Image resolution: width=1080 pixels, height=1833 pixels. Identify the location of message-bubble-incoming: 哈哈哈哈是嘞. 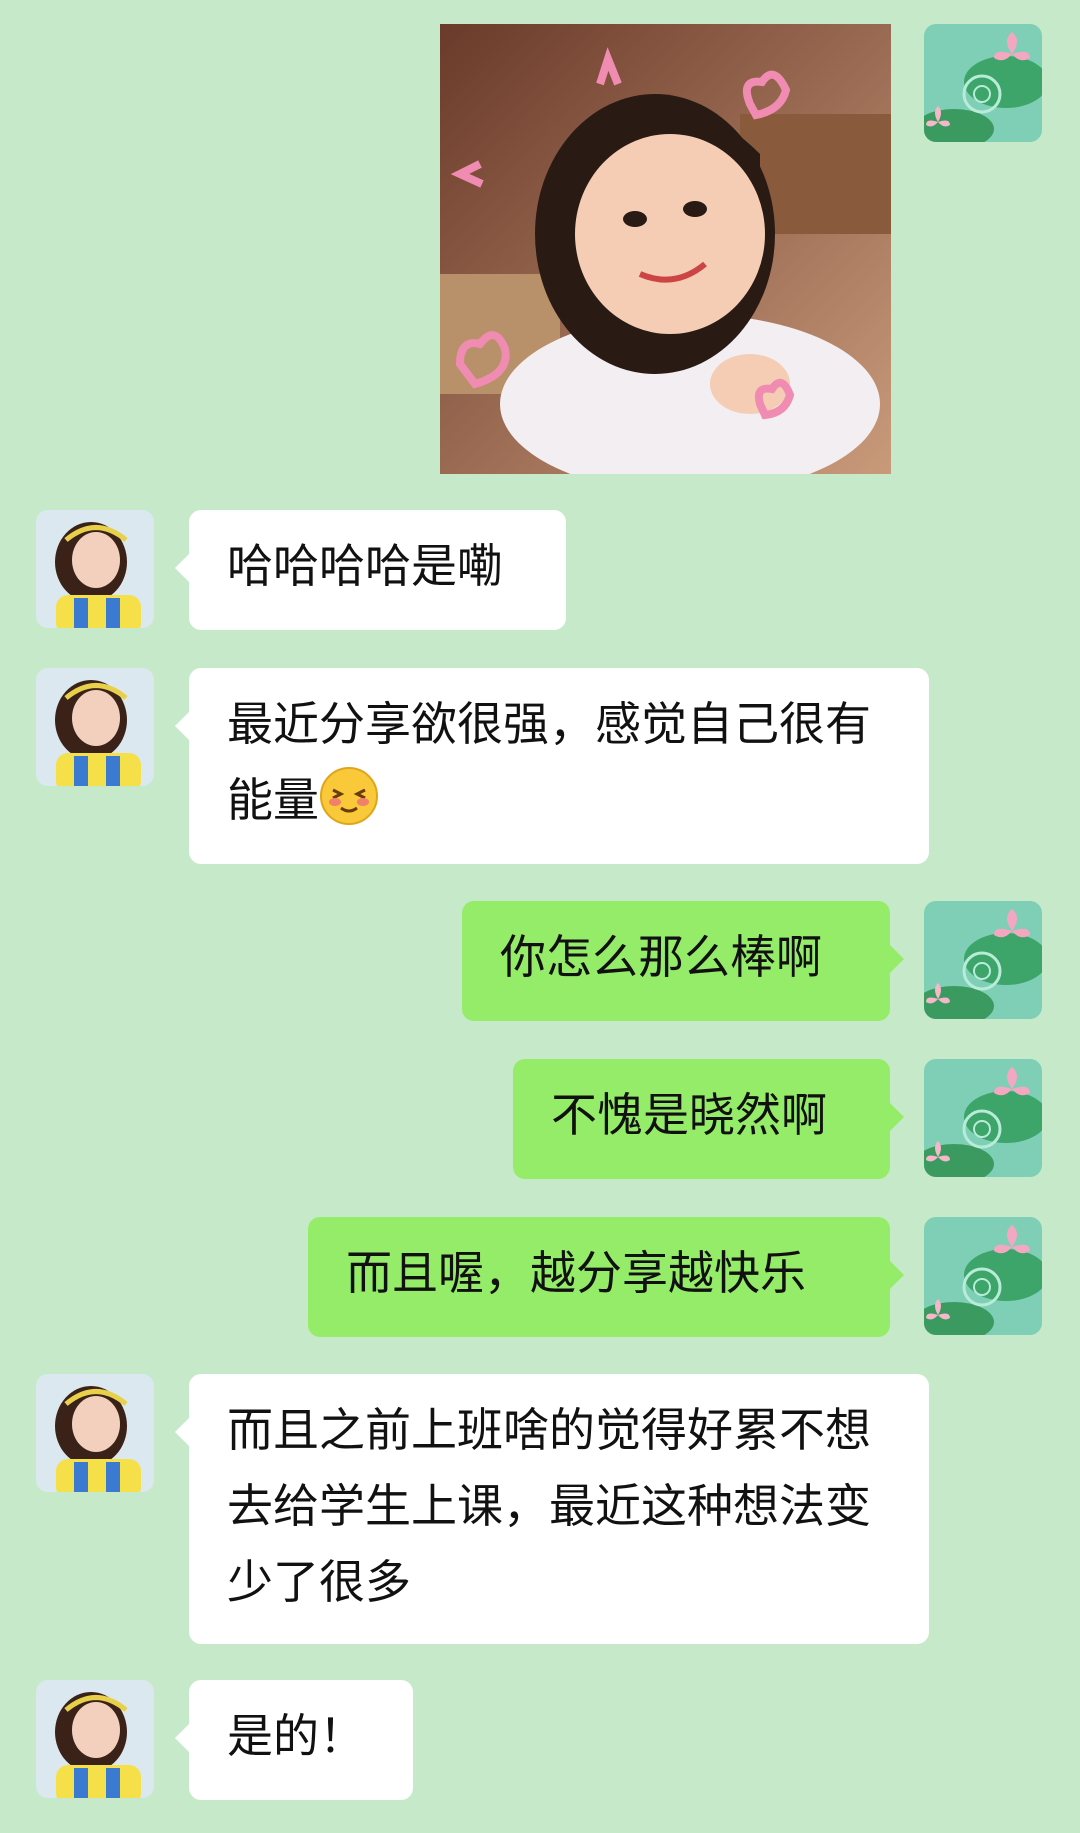
(370, 570).